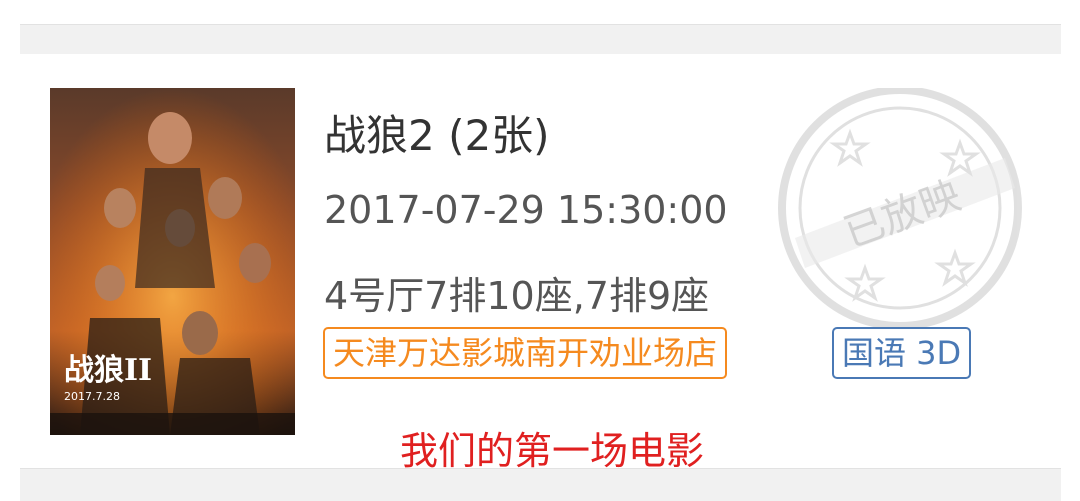 This screenshot has width=1080, height=501. What do you see at coordinates (517, 296) in the screenshot?
I see `seat-info: 4号厅7排10座,7排9座` at bounding box center [517, 296].